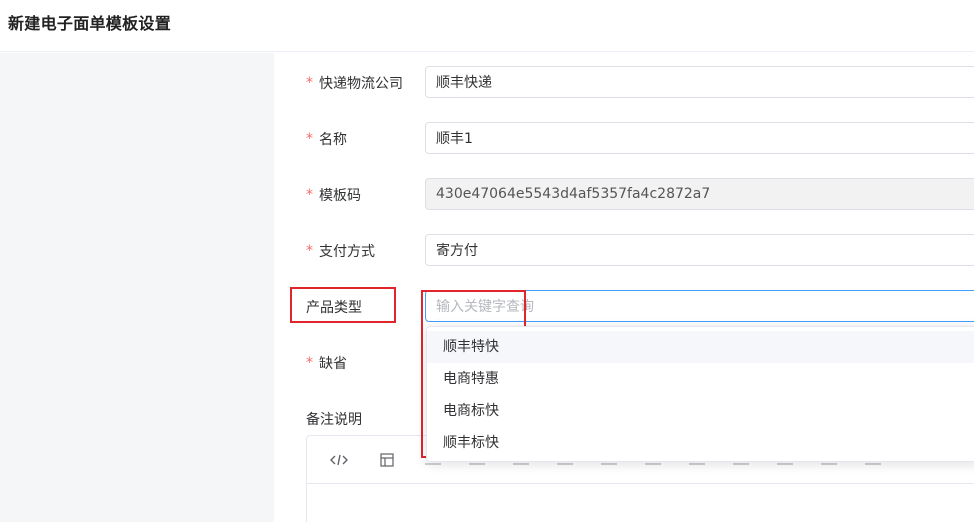 The image size is (974, 522). Describe the element at coordinates (333, 140) in the screenshot. I see `name-label-text: 名称` at that location.